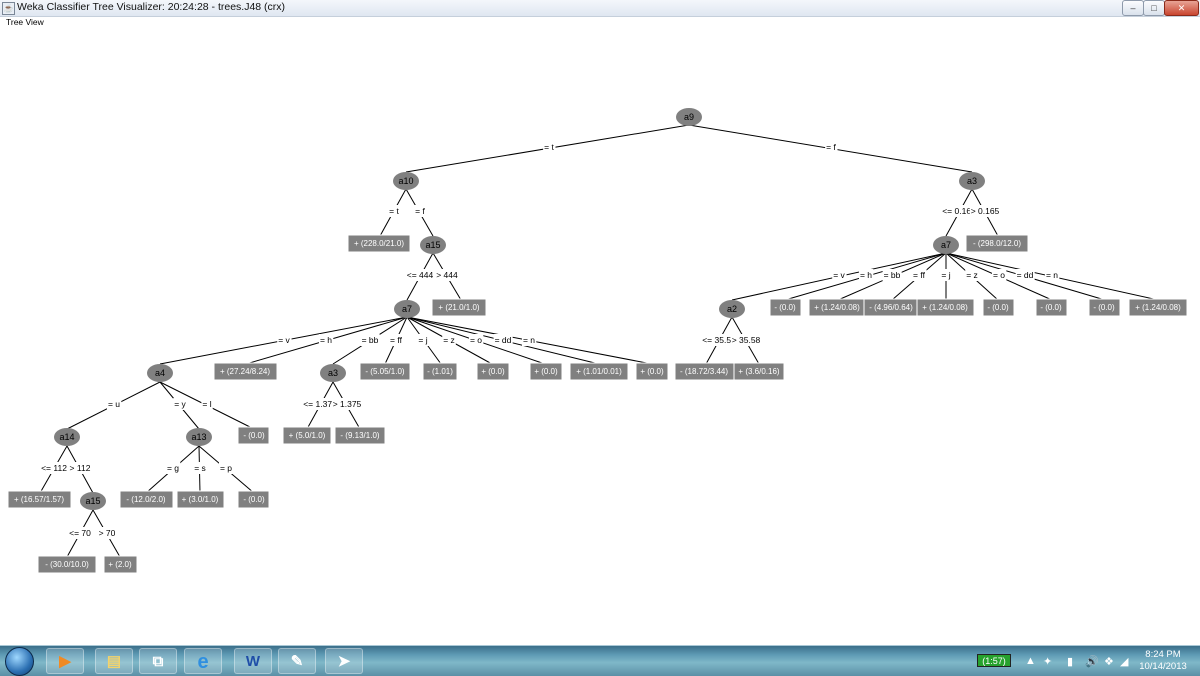 The image size is (1200, 676). I want to click on tree-leaf: - (18.72/3.44), so click(704, 371).